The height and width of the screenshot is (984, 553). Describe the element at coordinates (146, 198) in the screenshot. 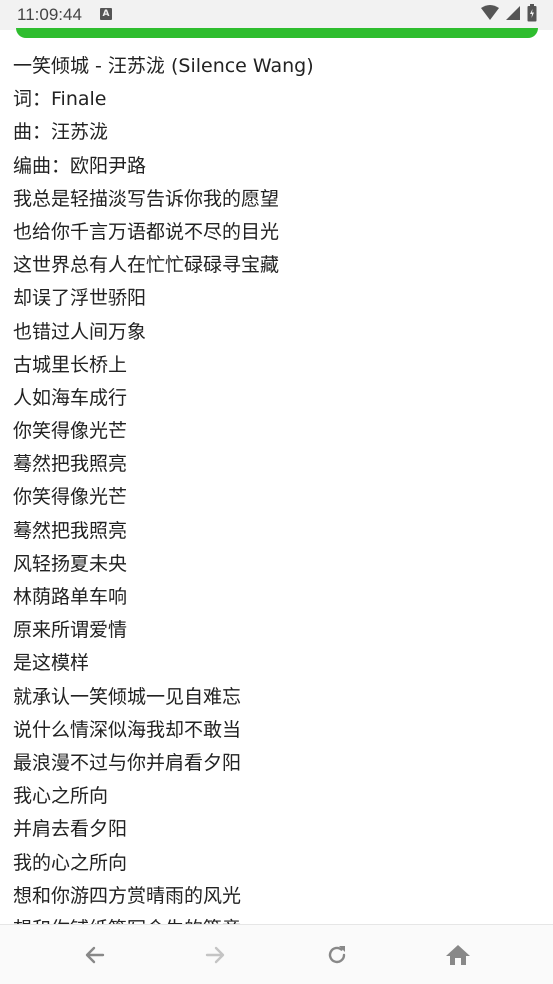

I see `lyrics-line: 我总是轻描淡写告诉你我的愿望` at that location.